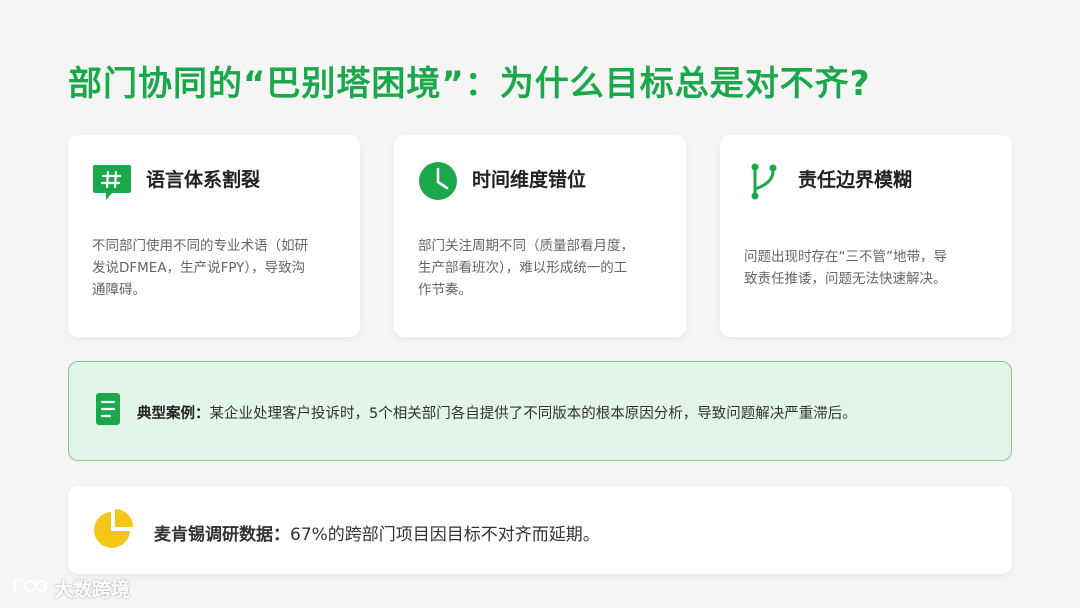 This screenshot has width=1080, height=608. What do you see at coordinates (526, 268) in the screenshot?
I see `card-body: 部门关注周期不同（质量部看月度， 生产部看班次），难以形成统一的工 作节奏。` at bounding box center [526, 268].